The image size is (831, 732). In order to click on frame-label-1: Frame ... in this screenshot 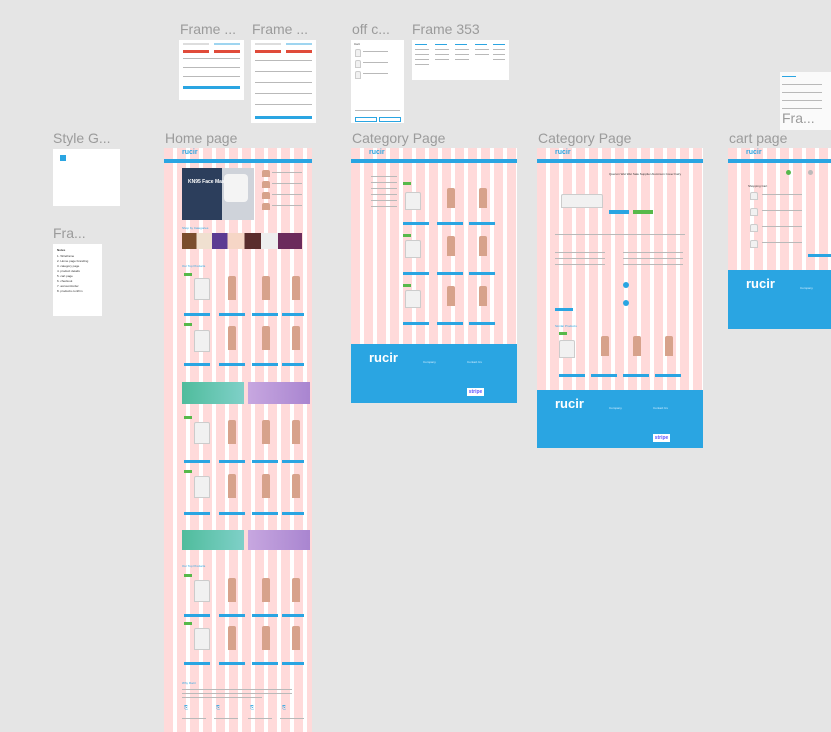, I will do `click(208, 29)`.